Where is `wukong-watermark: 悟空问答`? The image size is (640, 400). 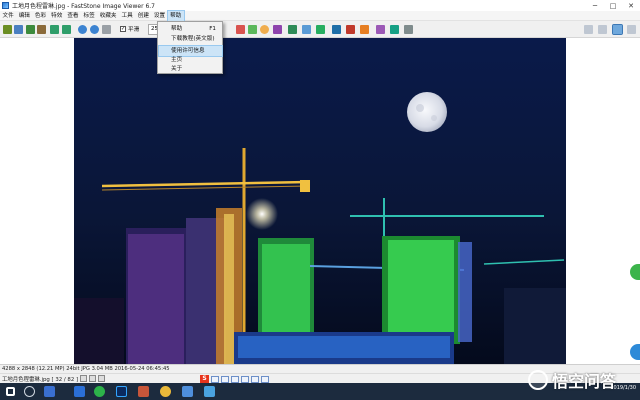
wukong-watermark: 悟空问答 is located at coordinates (584, 380).